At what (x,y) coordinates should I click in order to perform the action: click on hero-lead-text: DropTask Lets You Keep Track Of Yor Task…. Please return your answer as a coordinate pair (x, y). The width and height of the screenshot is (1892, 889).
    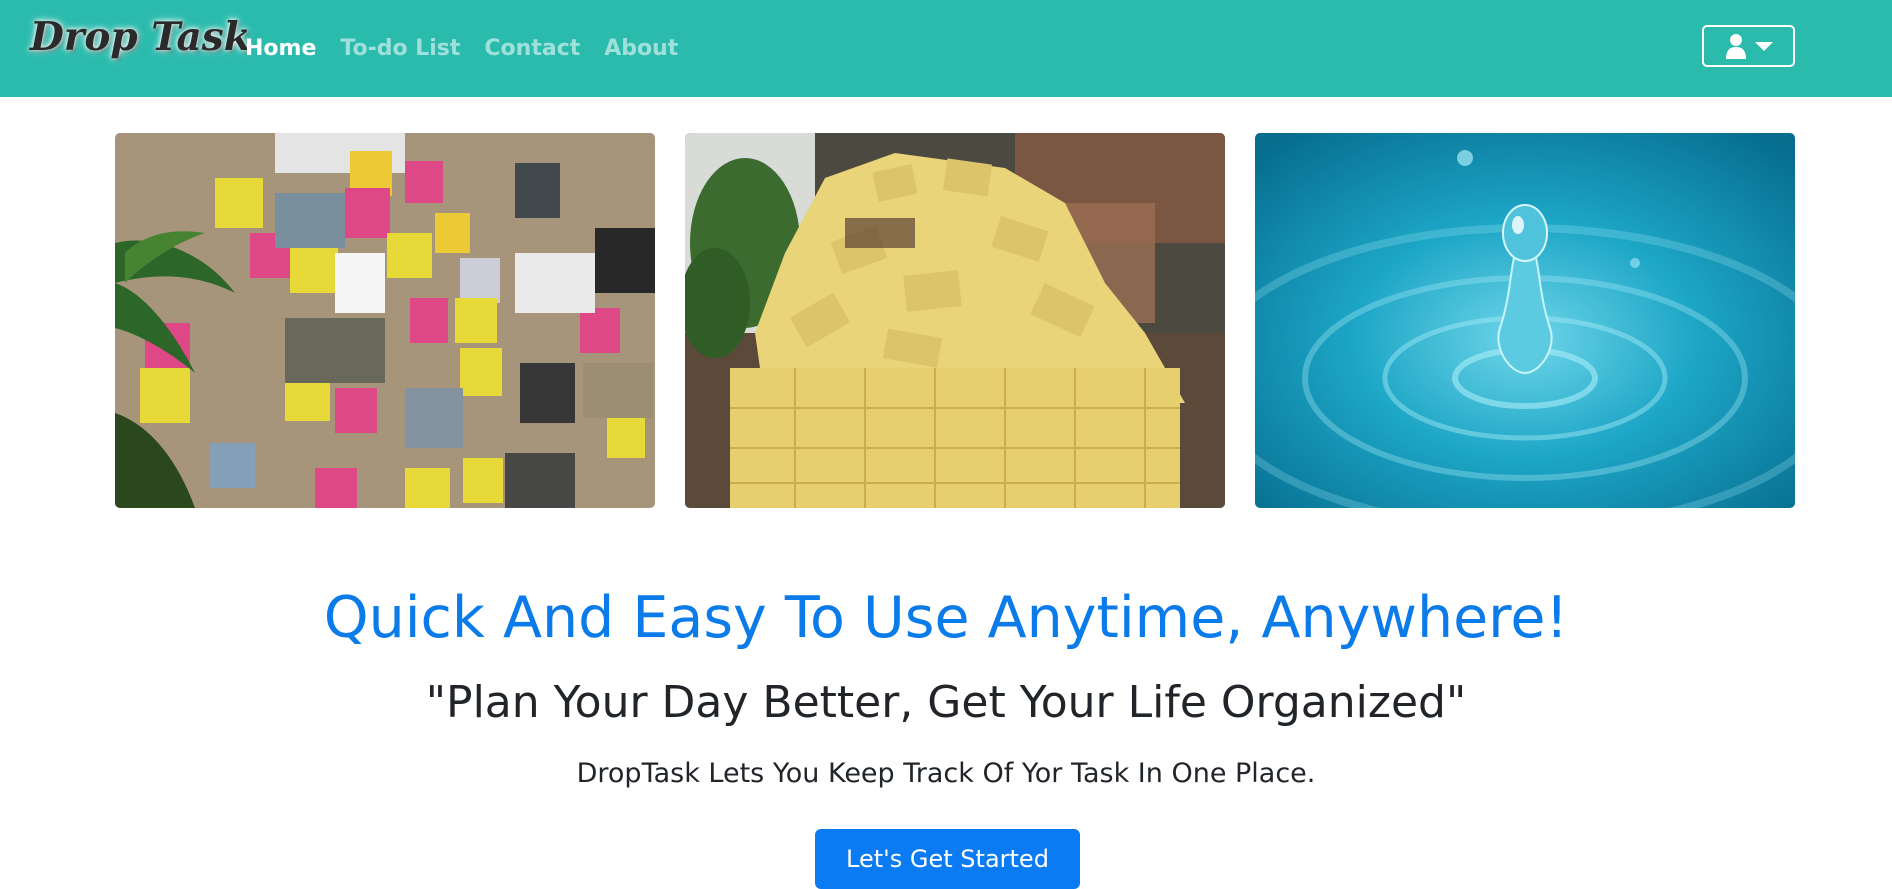
    Looking at the image, I should click on (946, 773).